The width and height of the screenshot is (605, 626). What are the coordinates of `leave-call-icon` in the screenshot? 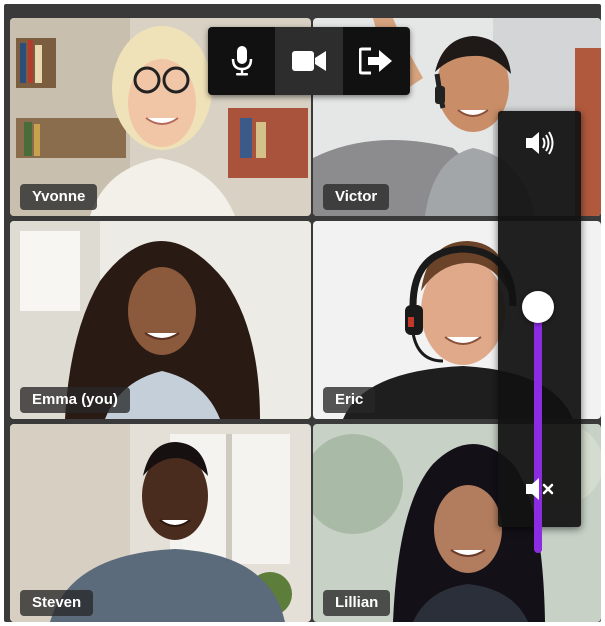 It's located at (376, 61).